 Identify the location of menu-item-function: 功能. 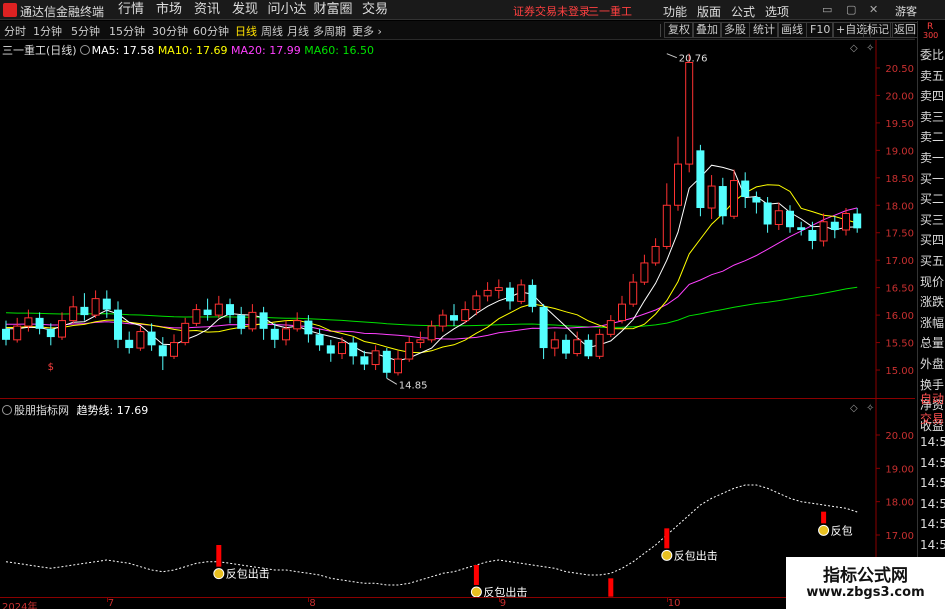
(675, 11).